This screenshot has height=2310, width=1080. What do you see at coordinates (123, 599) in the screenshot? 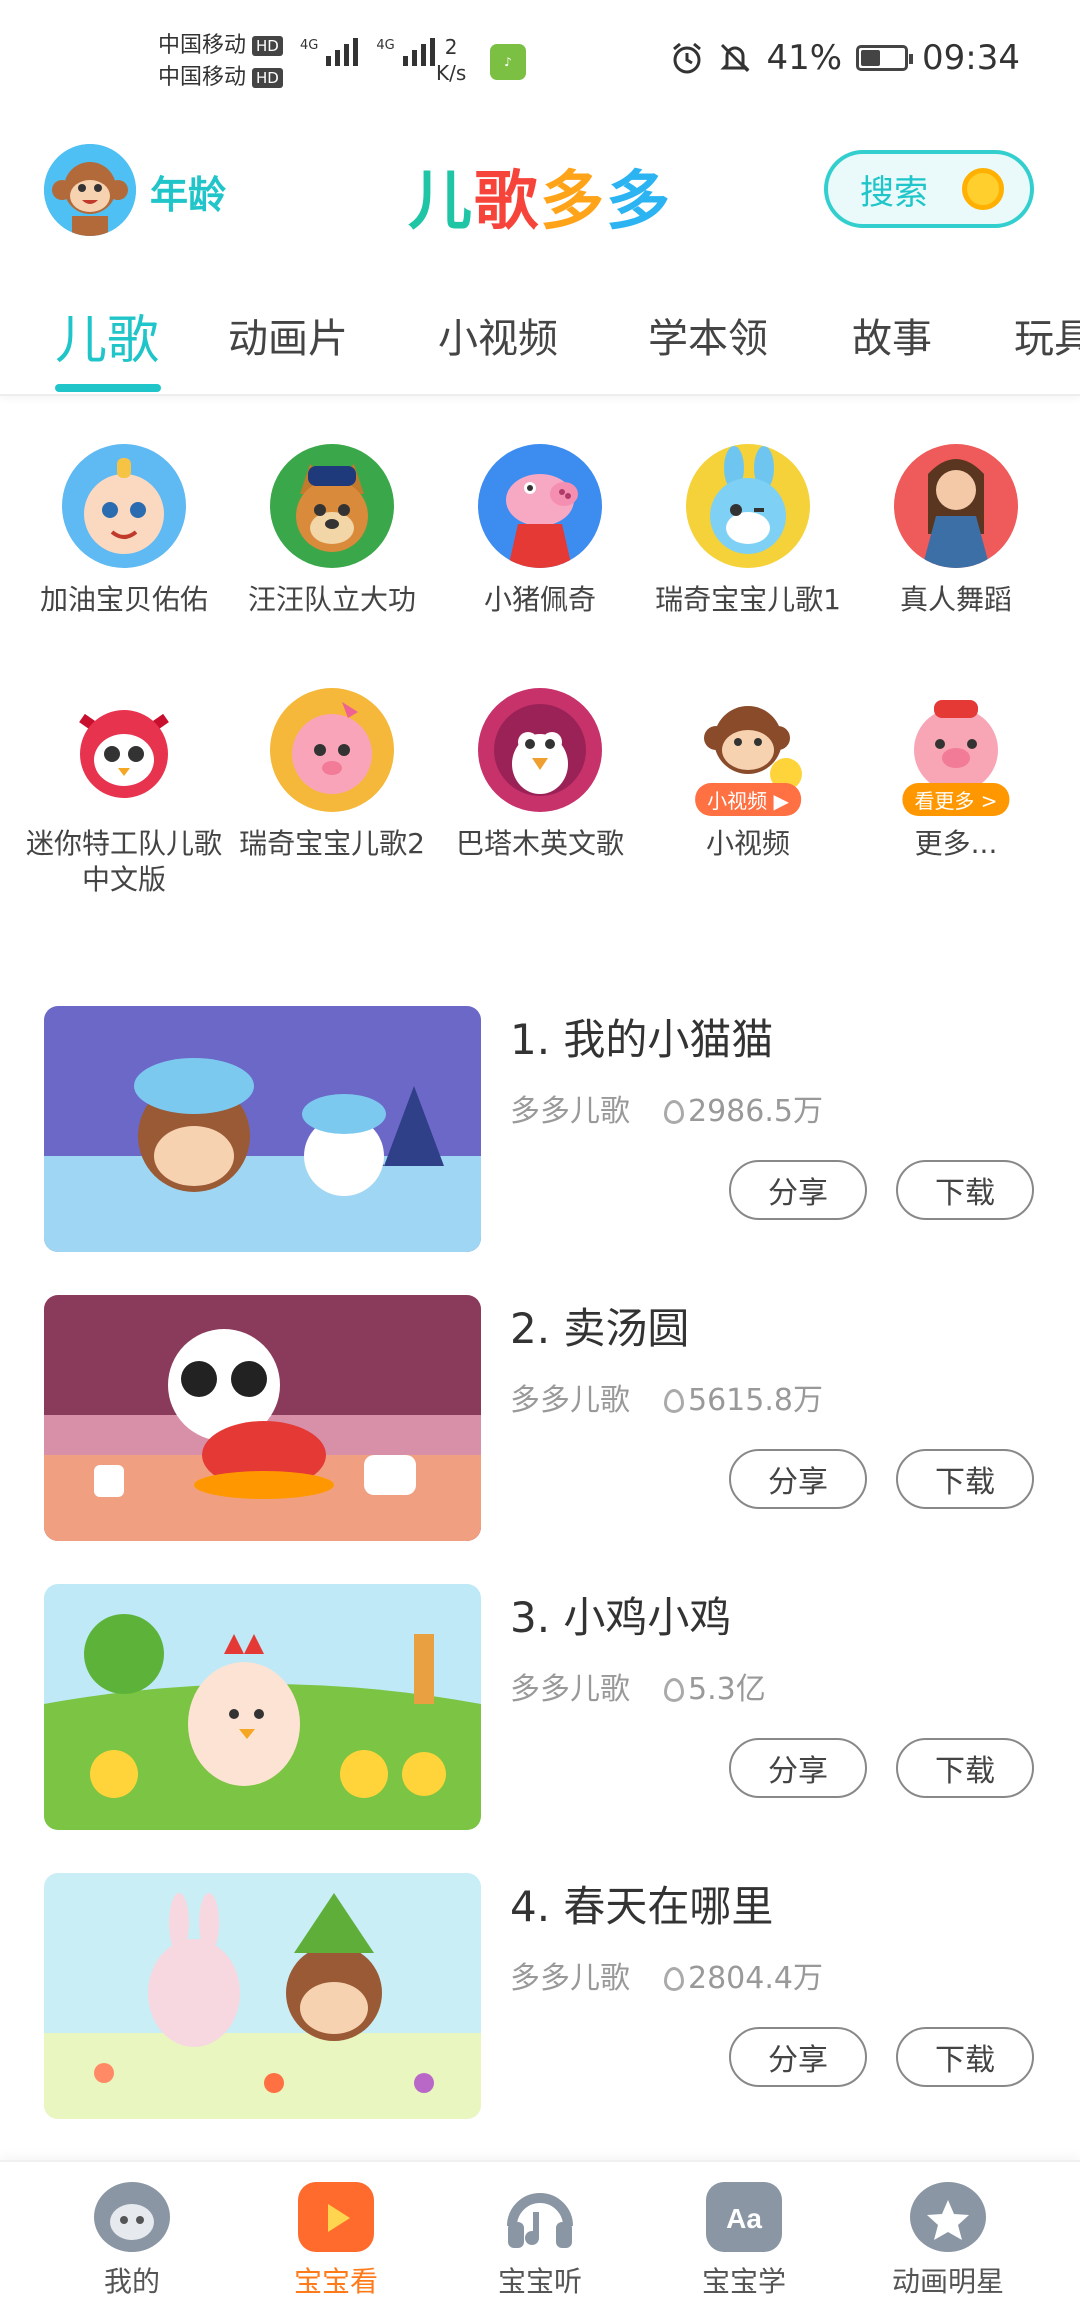
I see `category-label: 加油宝贝佑佑` at bounding box center [123, 599].